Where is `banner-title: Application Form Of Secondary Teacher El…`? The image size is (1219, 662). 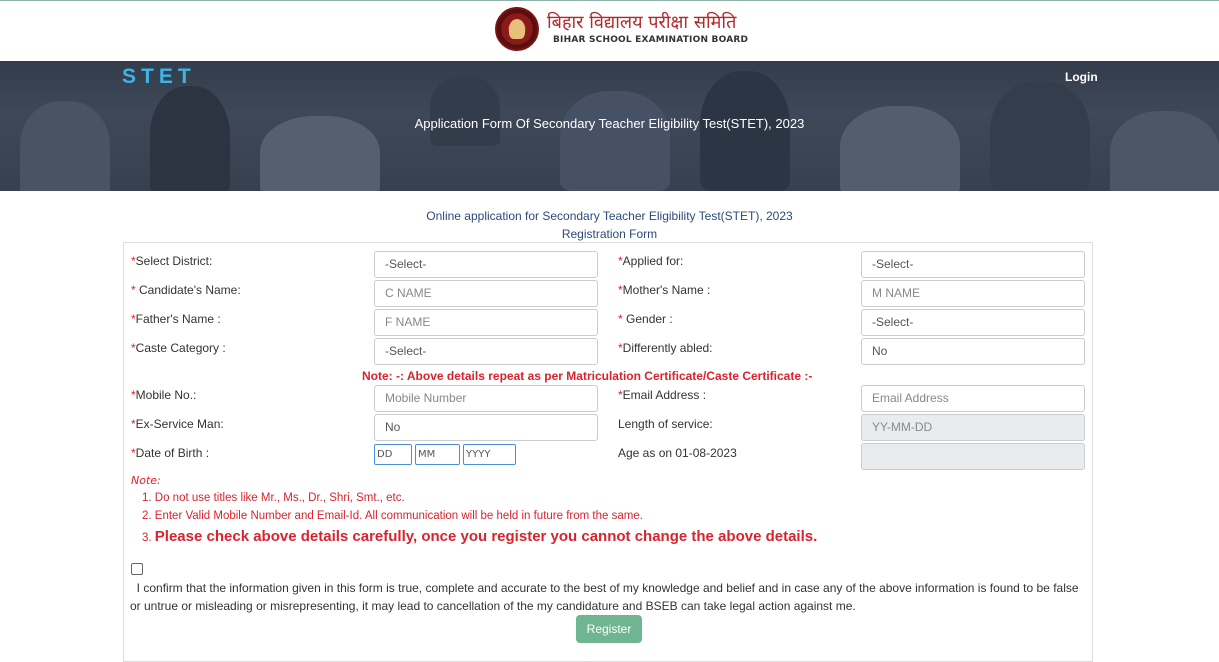
banner-title: Application Form Of Secondary Teacher El… is located at coordinates (609, 123).